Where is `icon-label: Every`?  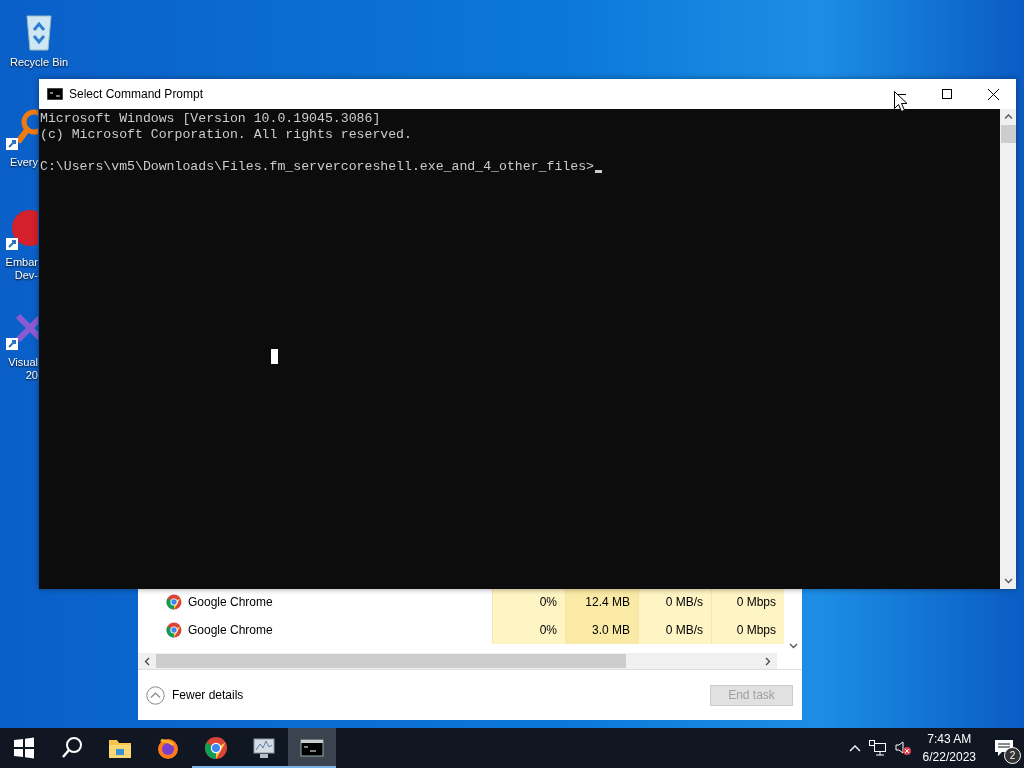 icon-label: Every is located at coordinates (23, 162).